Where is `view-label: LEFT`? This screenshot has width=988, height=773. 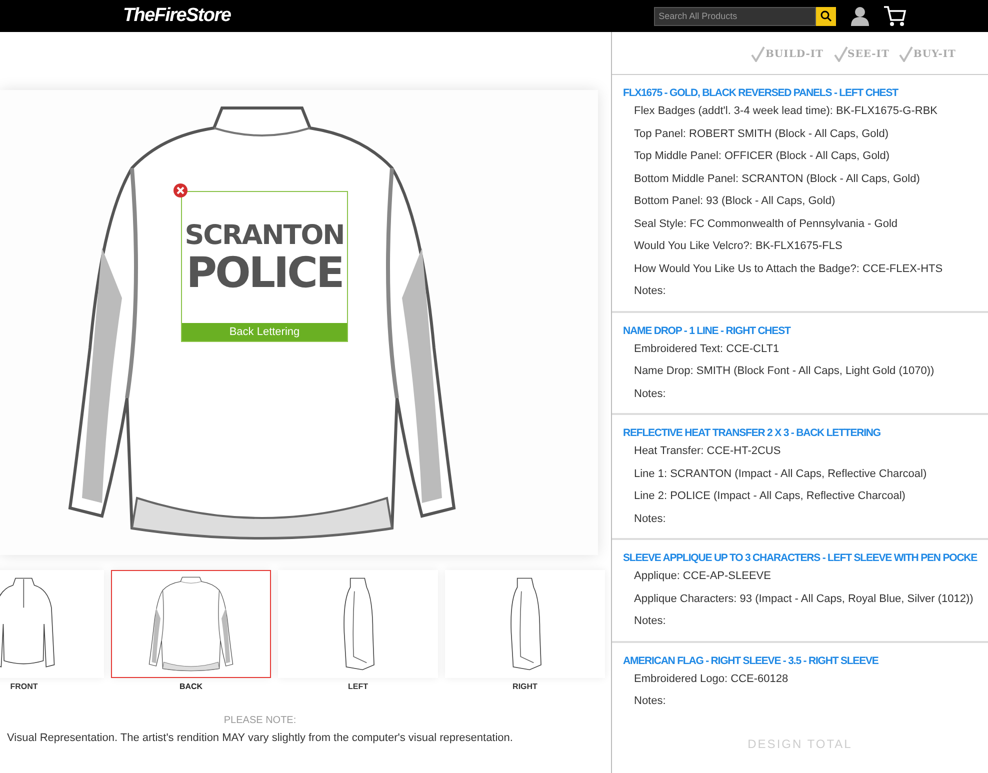 view-label: LEFT is located at coordinates (358, 687).